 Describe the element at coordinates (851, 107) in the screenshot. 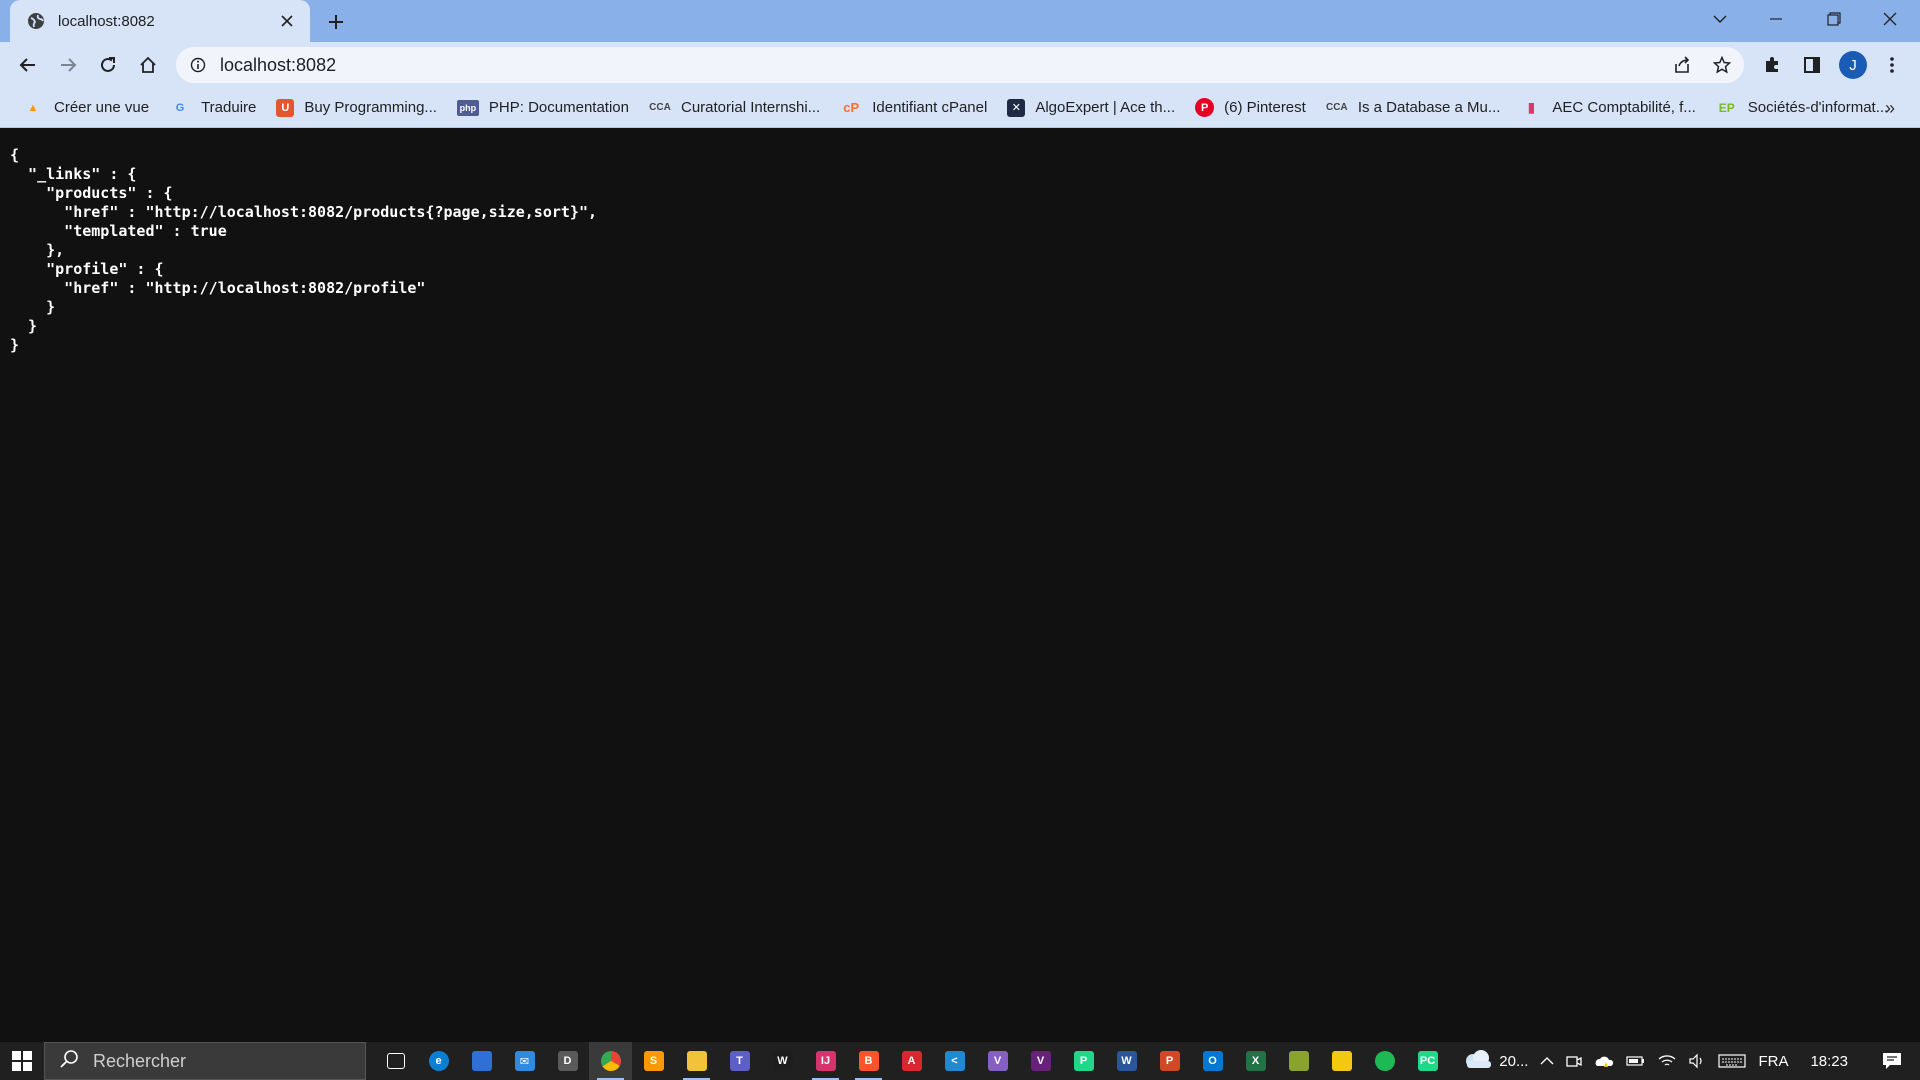

I see `cpanel-icon: cP` at that location.